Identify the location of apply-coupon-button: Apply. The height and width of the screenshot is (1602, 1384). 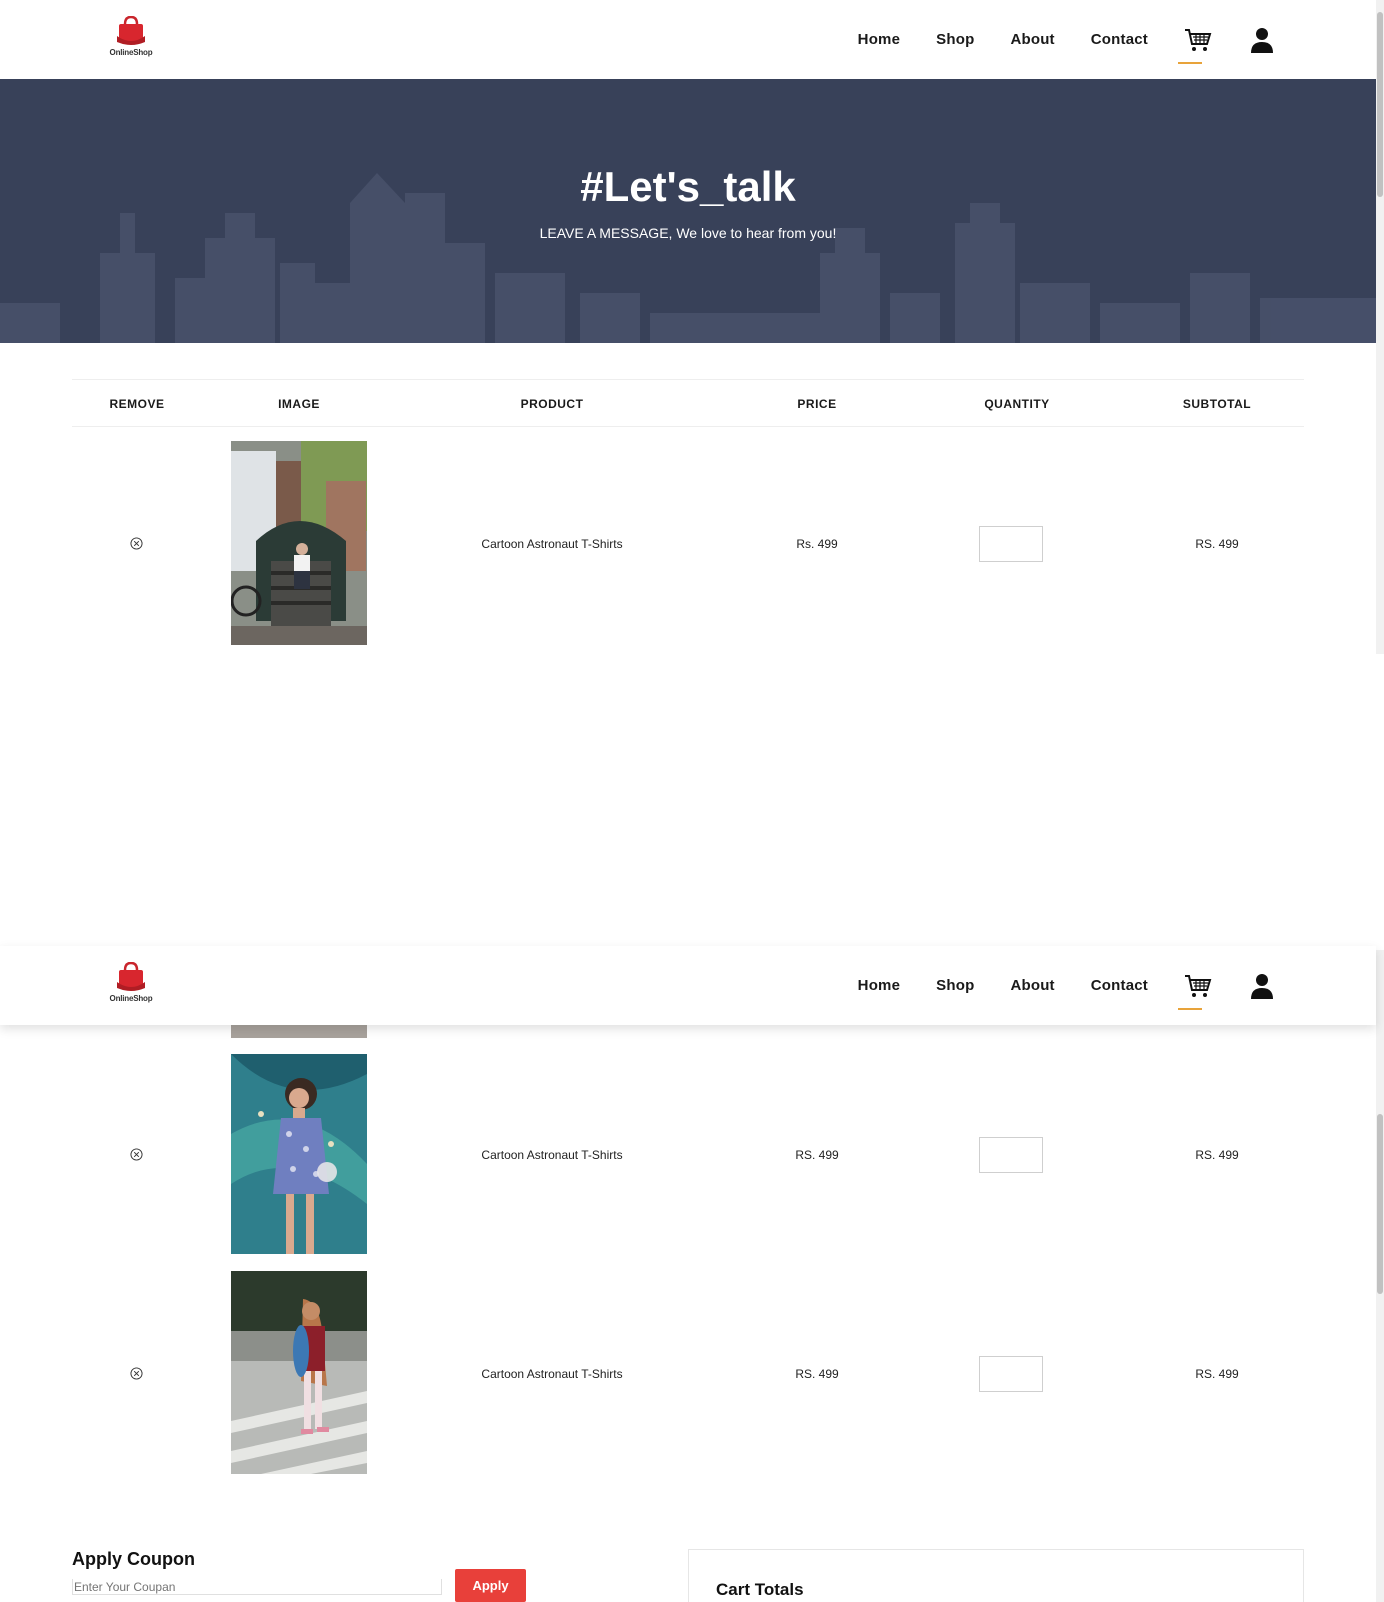
(490, 1585).